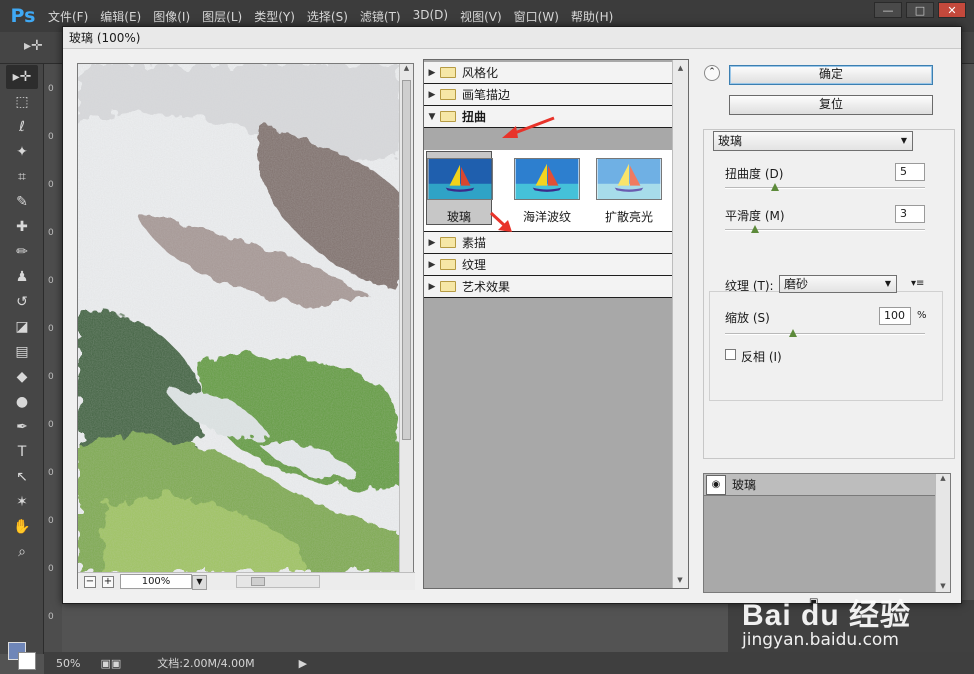 This screenshot has height=674, width=974. What do you see at coordinates (432, 117) in the screenshot?
I see `collapse-triangle-icon: ▼` at bounding box center [432, 117].